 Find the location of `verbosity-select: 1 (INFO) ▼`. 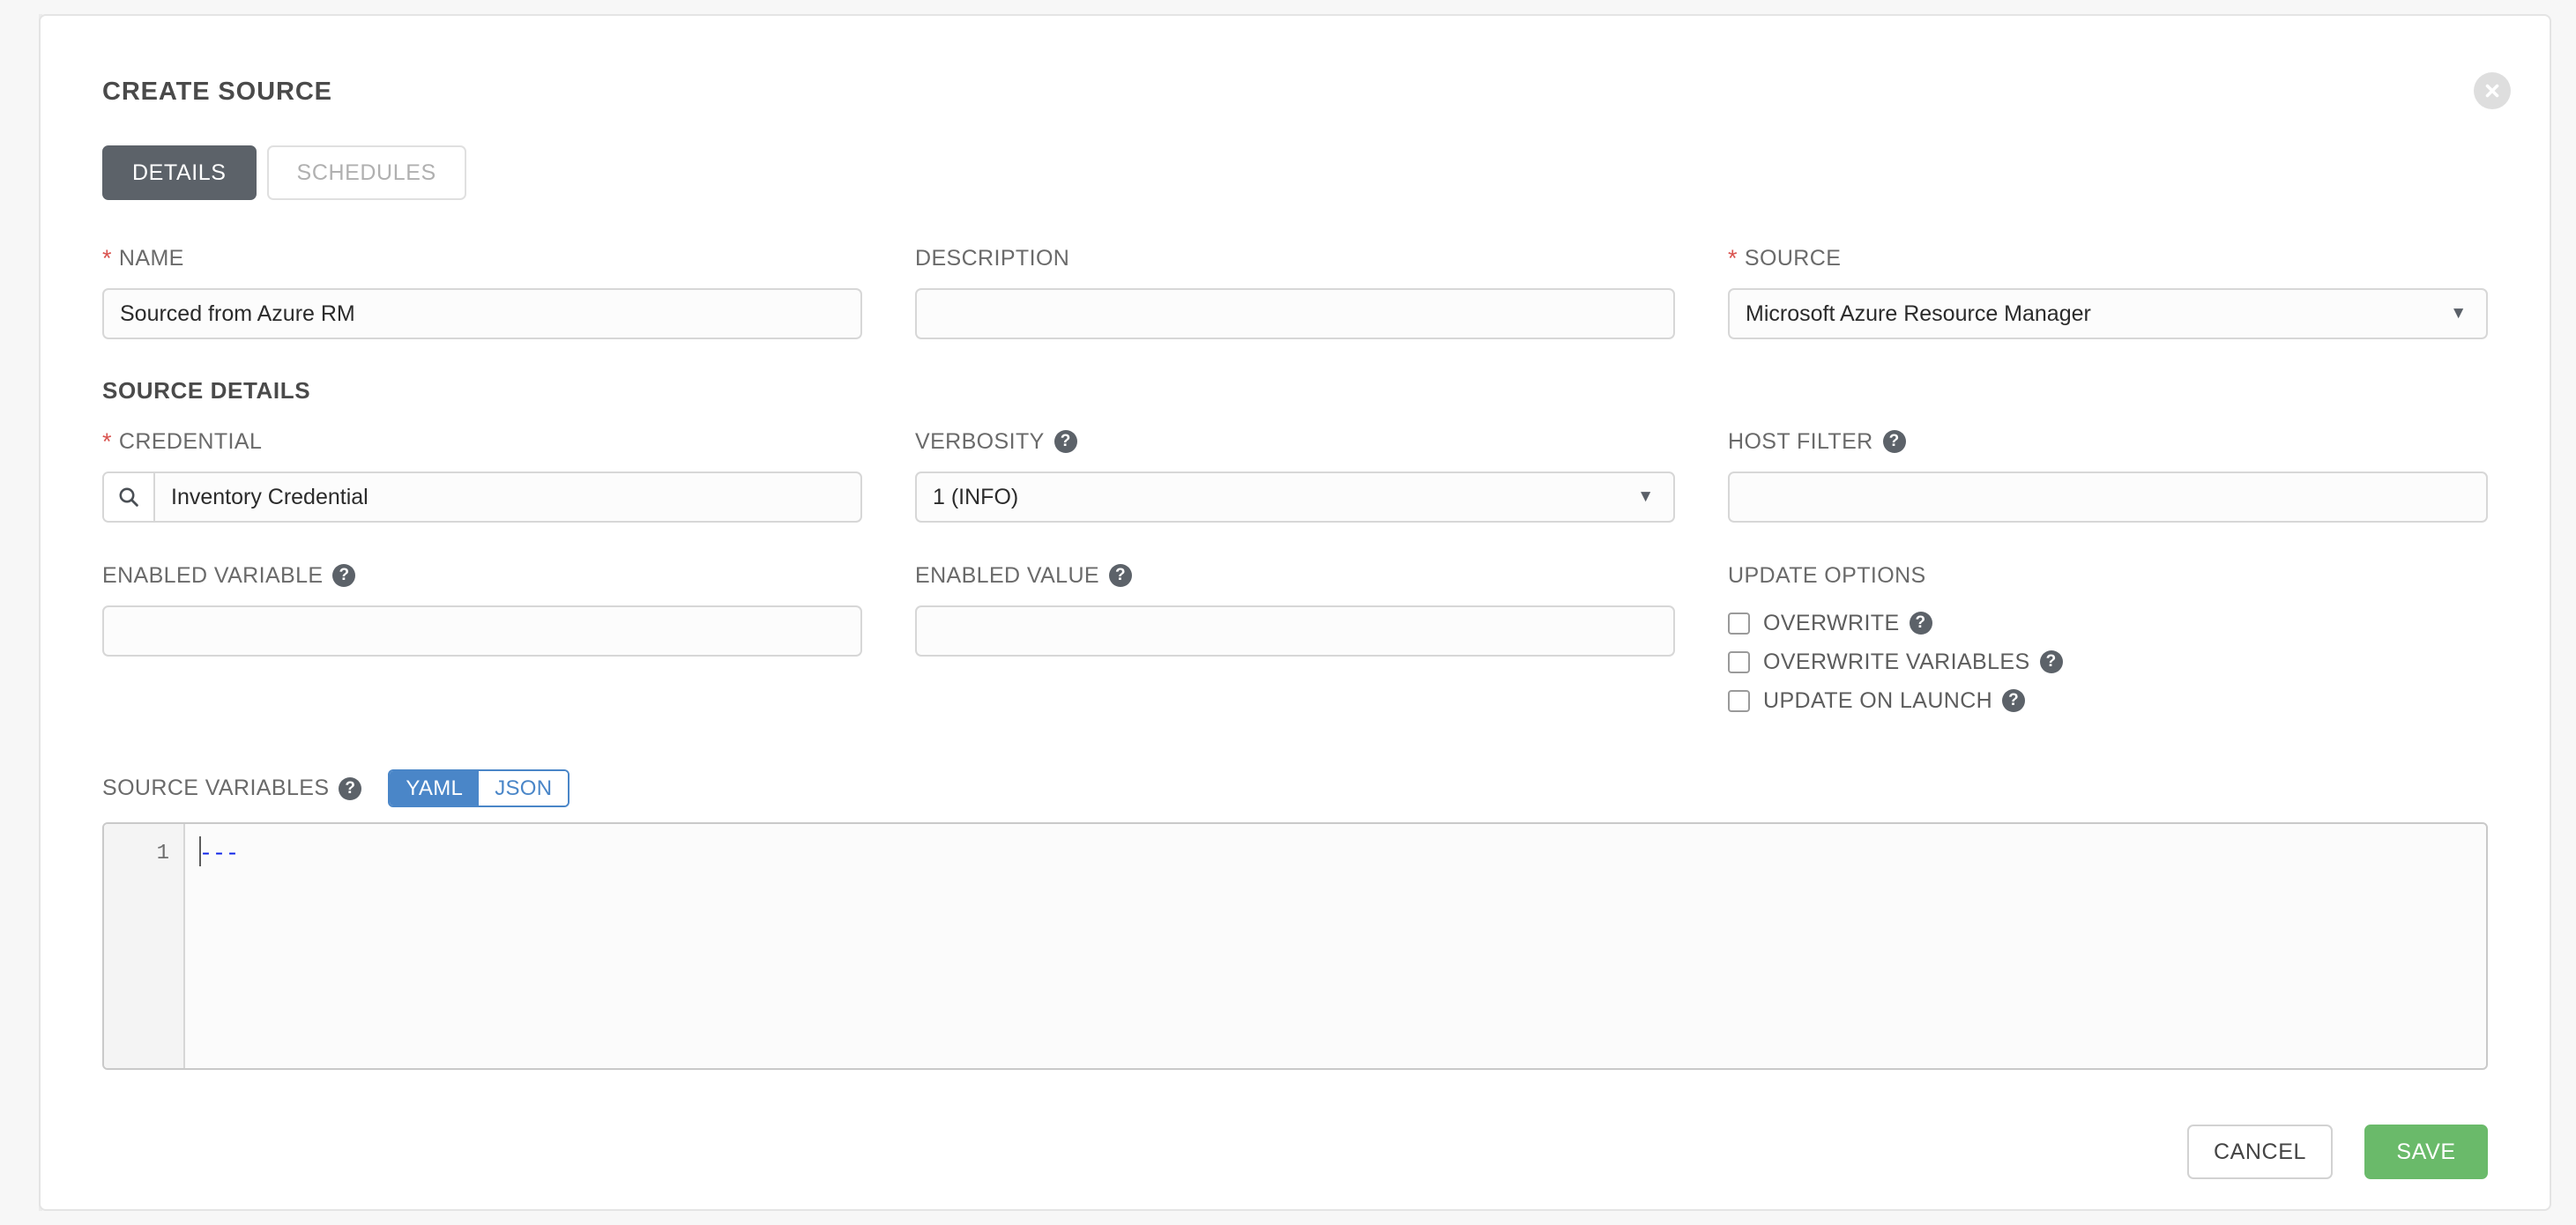

verbosity-select: 1 (INFO) ▼ is located at coordinates (1295, 497).